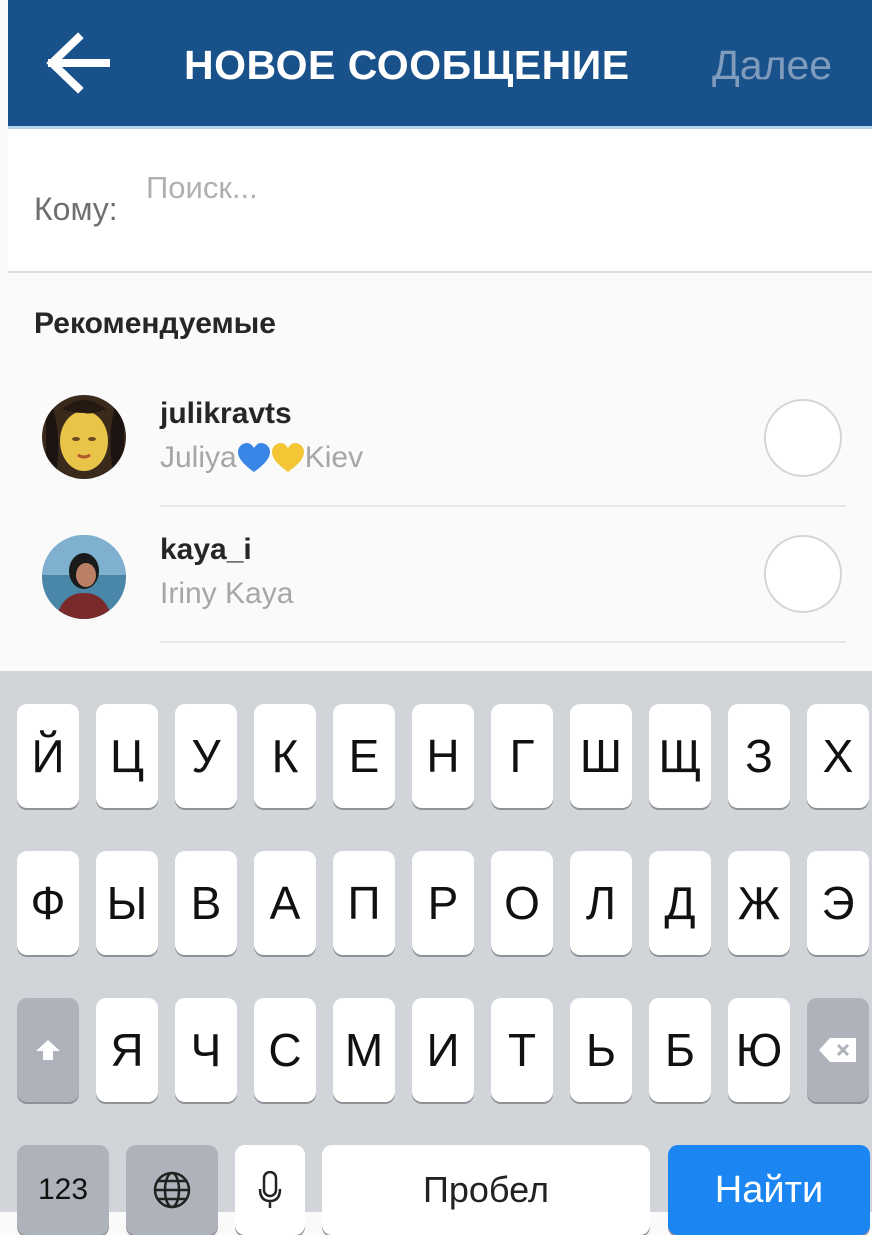 The height and width of the screenshot is (1235, 872). Describe the element at coordinates (522, 756) in the screenshot. I see `key: Г` at that location.